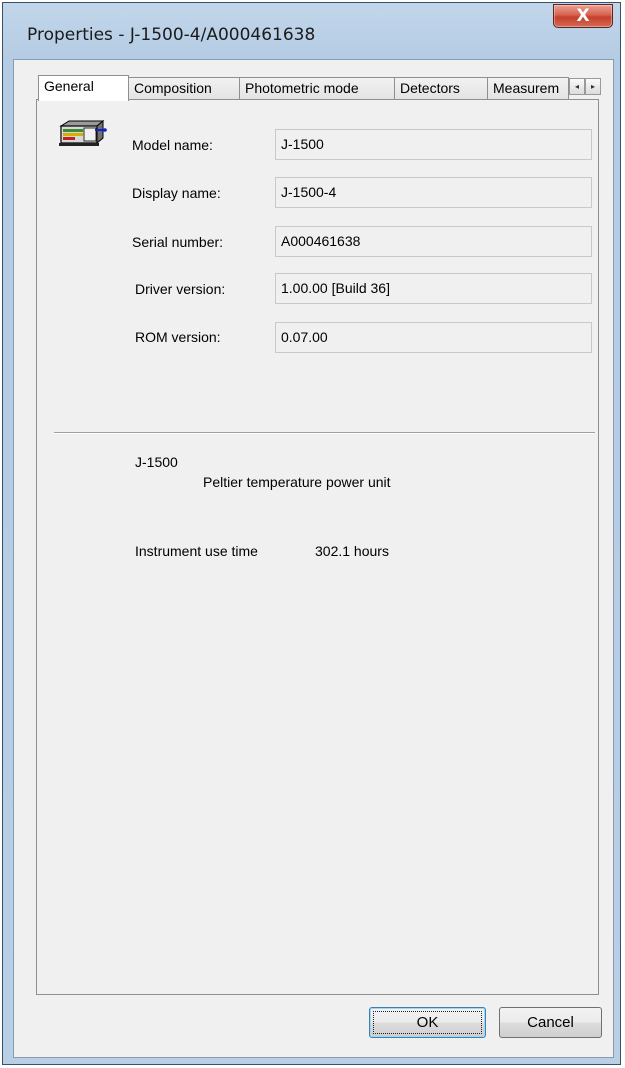 Image resolution: width=625 pixels, height=1068 pixels. I want to click on rom-version-label: ROM version:, so click(178, 337).